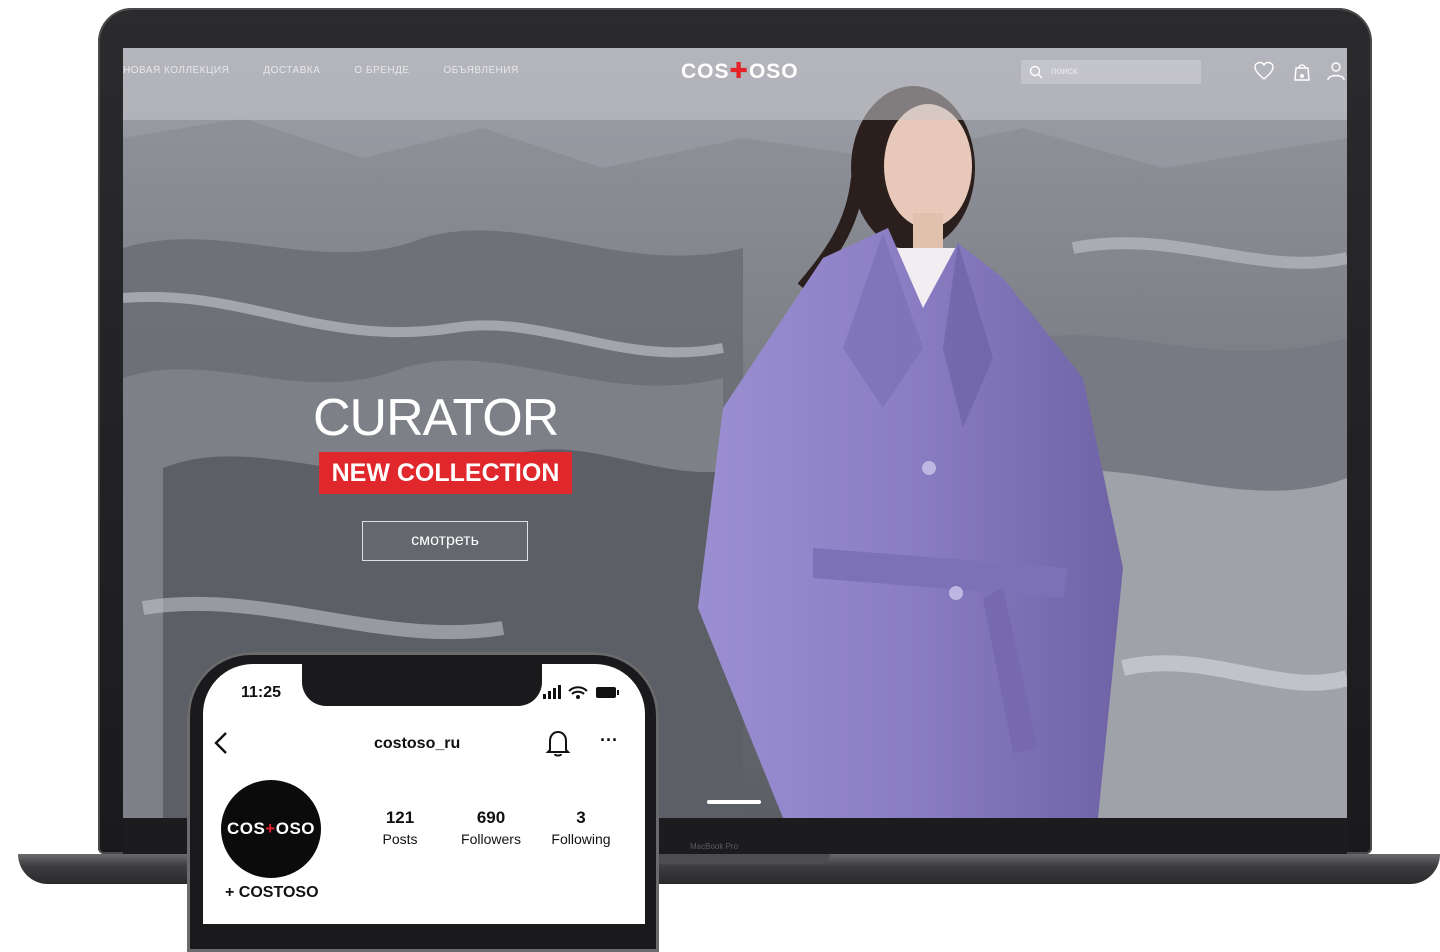 The image size is (1440, 952). Describe the element at coordinates (381, 70) in the screenshot. I see `nav-about: о бренде` at that location.